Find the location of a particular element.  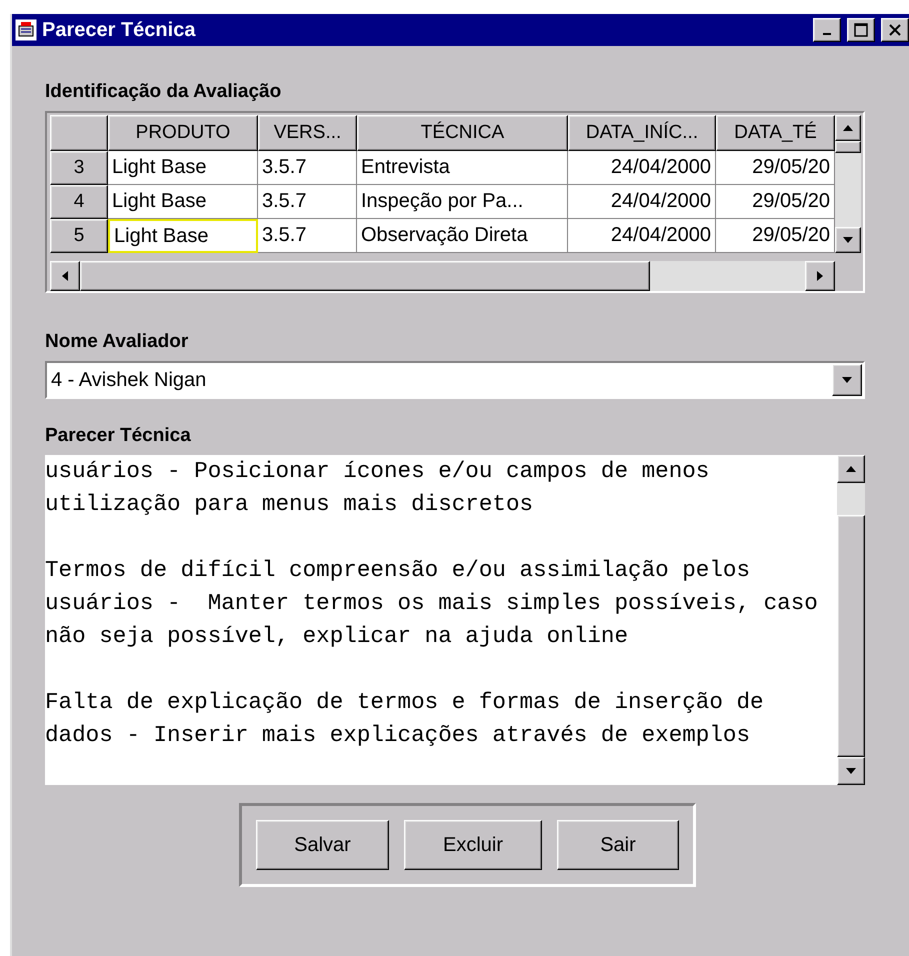

column-header: TÉCNICA is located at coordinates (462, 133).